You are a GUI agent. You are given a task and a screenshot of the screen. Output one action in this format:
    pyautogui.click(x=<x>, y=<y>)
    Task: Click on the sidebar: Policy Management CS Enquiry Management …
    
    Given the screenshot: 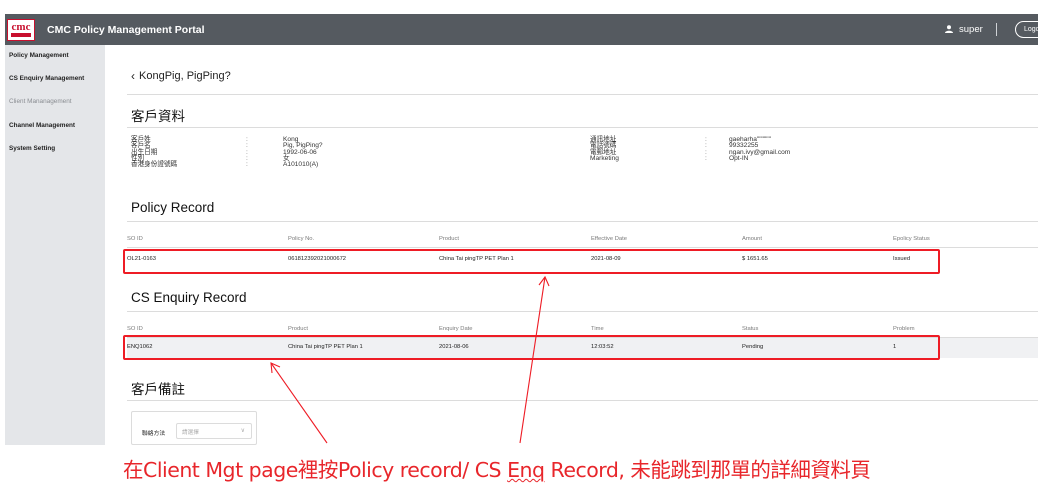 What is the action you would take?
    pyautogui.click(x=56, y=245)
    